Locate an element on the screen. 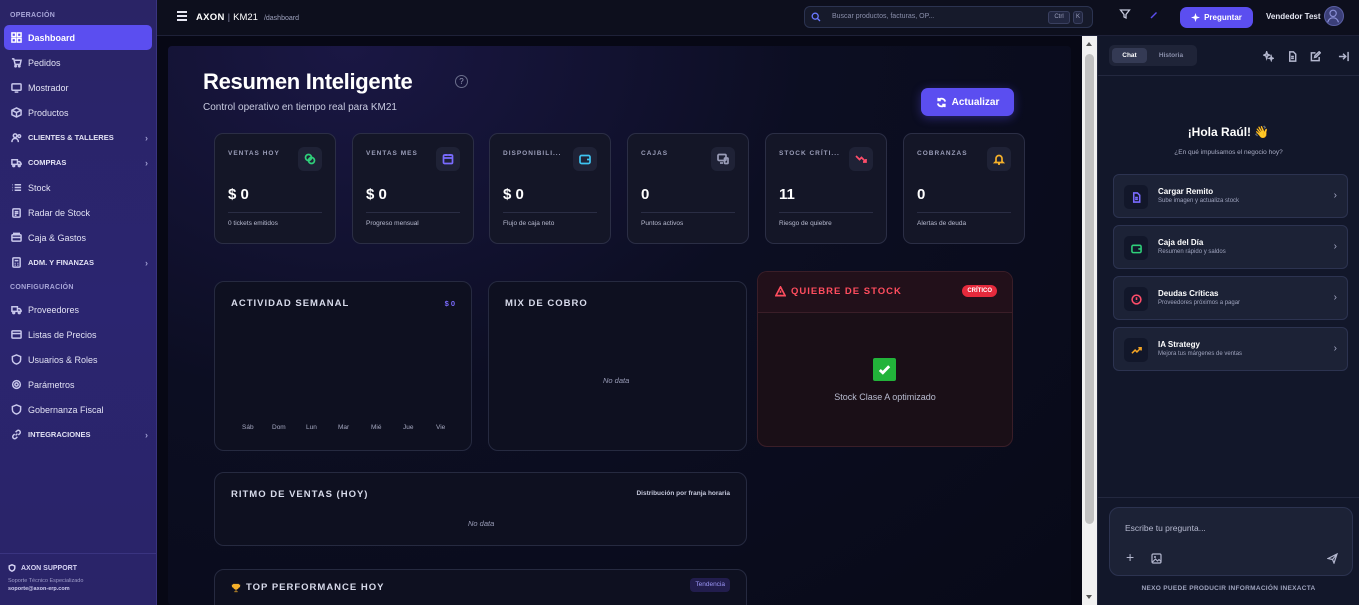 This screenshot has height=605, width=1359. day-label: Sáb is located at coordinates (248, 427).